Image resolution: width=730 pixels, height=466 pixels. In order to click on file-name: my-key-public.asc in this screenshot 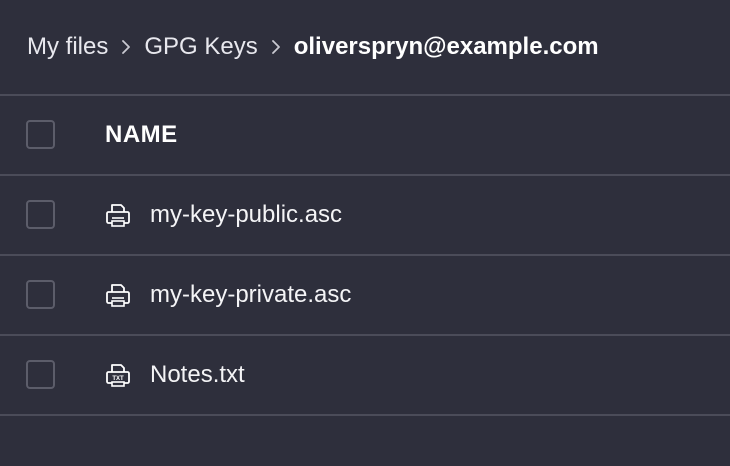, I will do `click(246, 214)`.